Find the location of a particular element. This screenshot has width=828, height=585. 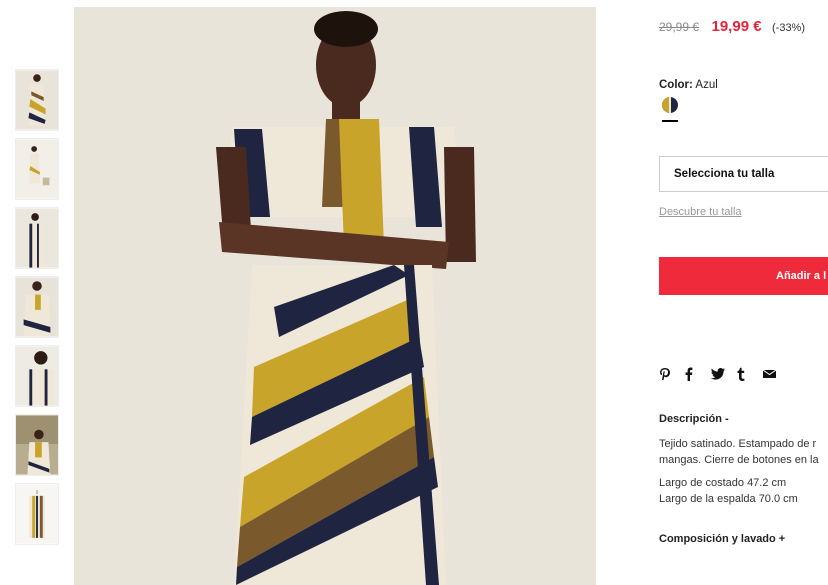

thumbnail-7-image is located at coordinates (37, 514).